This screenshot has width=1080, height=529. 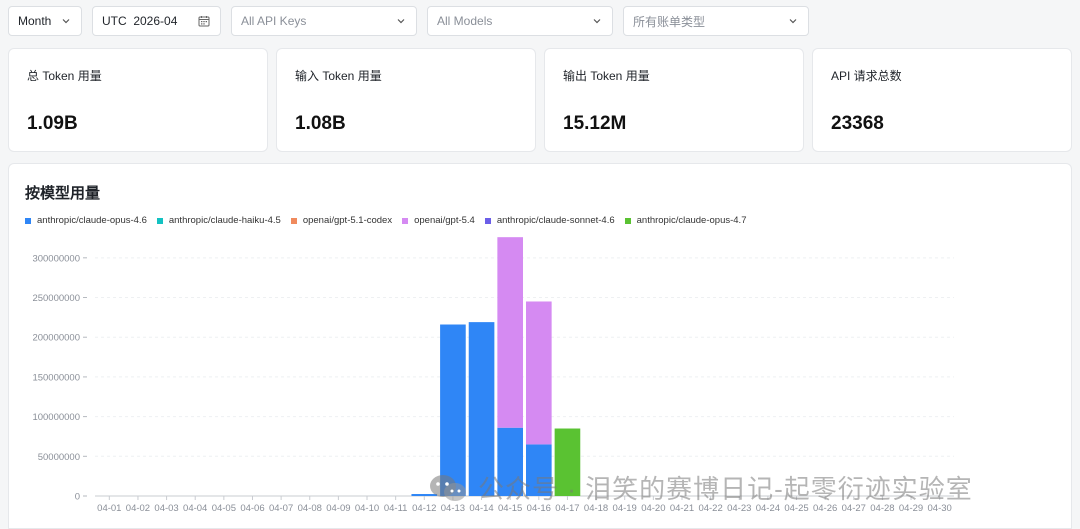 I want to click on bill-type-select: 所有账单类型, so click(x=716, y=21).